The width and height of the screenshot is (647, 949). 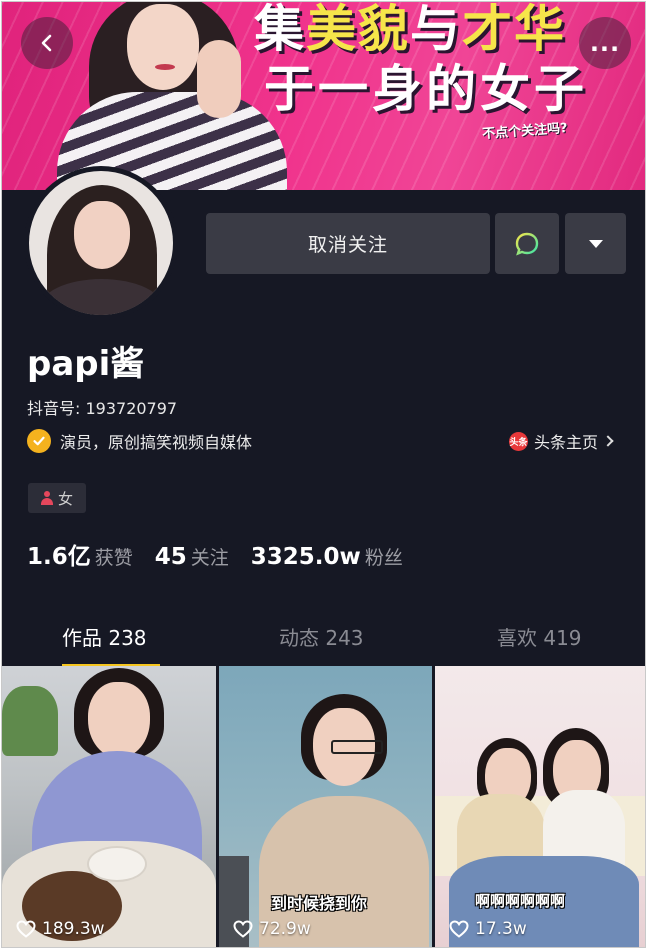 I want to click on stats-row: 1.6亿 获赞 45 关注 3325.0w 粉丝, so click(x=226, y=554).